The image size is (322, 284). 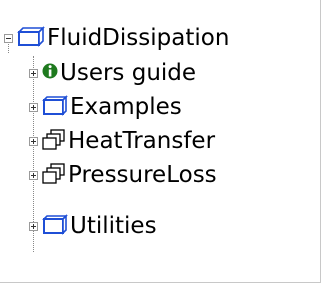 I want to click on tree-item-label: HeatTransfer, so click(x=142, y=141).